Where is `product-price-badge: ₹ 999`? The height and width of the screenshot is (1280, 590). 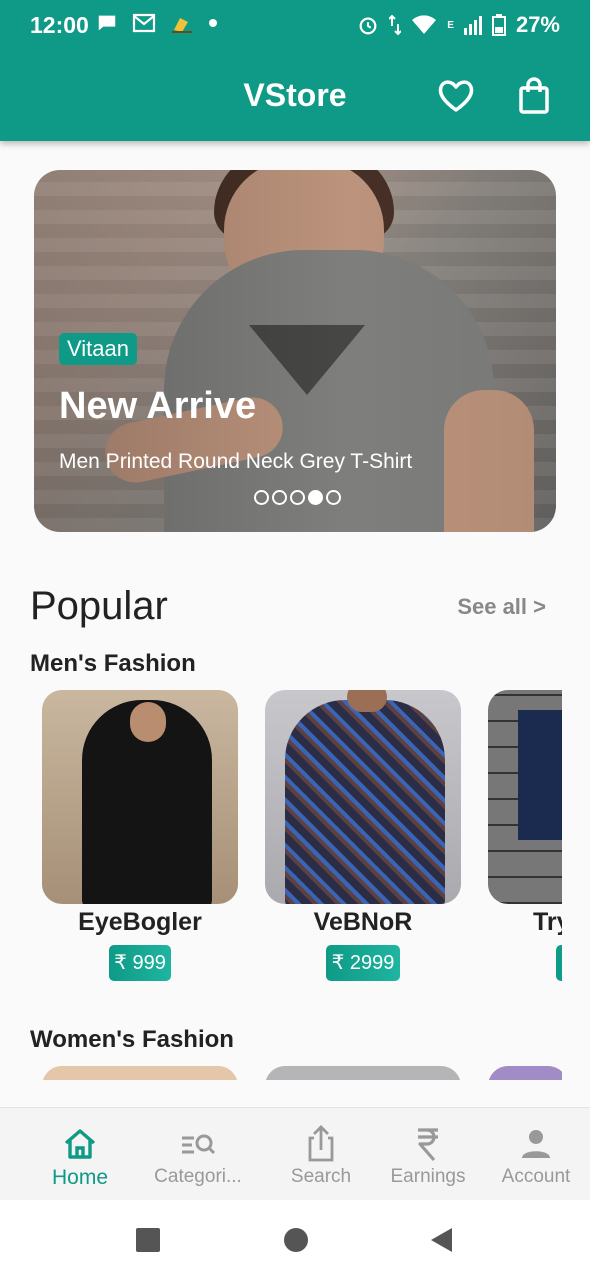
product-price-badge: ₹ 999 is located at coordinates (140, 963).